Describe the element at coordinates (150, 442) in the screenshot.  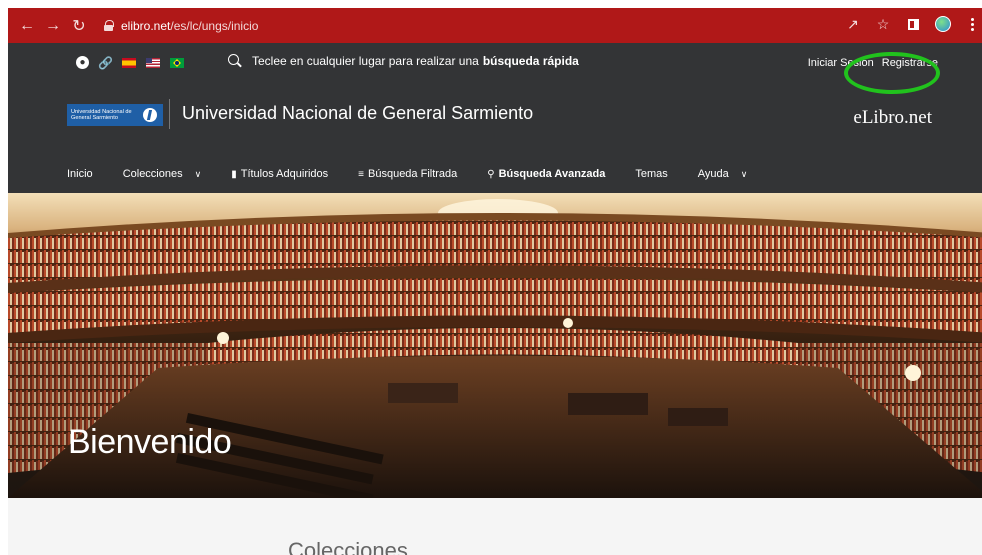
I see `hero-title: Bienvenido` at that location.